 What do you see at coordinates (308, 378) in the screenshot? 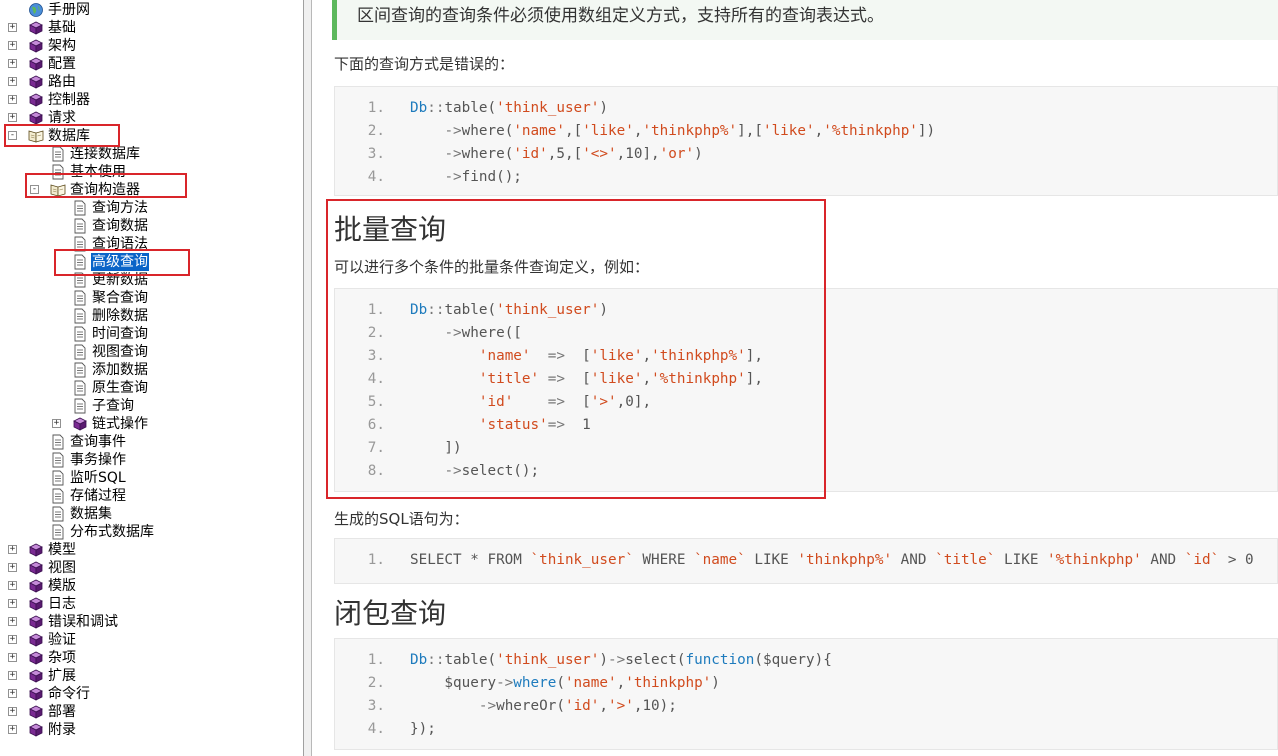
I see `pane-splitter` at bounding box center [308, 378].